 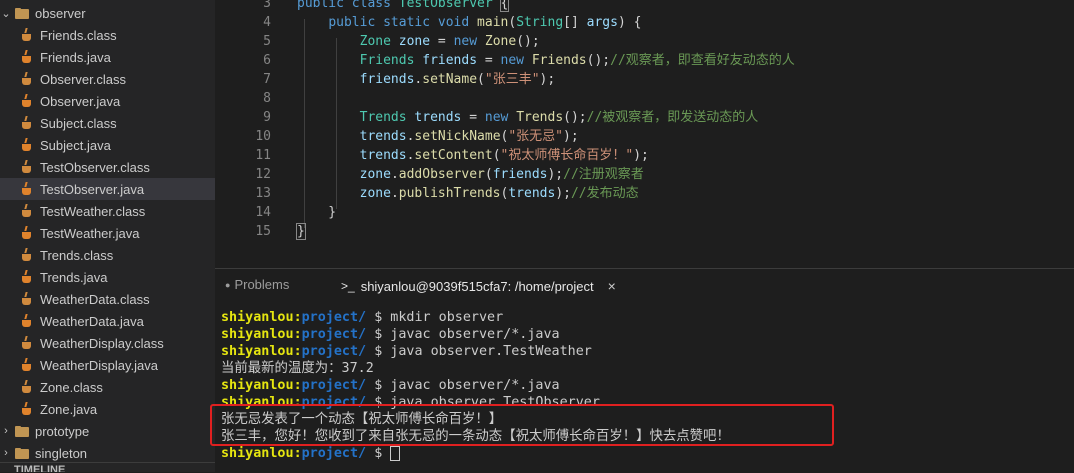 What do you see at coordinates (60, 13) in the screenshot?
I see `folder-label: observer` at bounding box center [60, 13].